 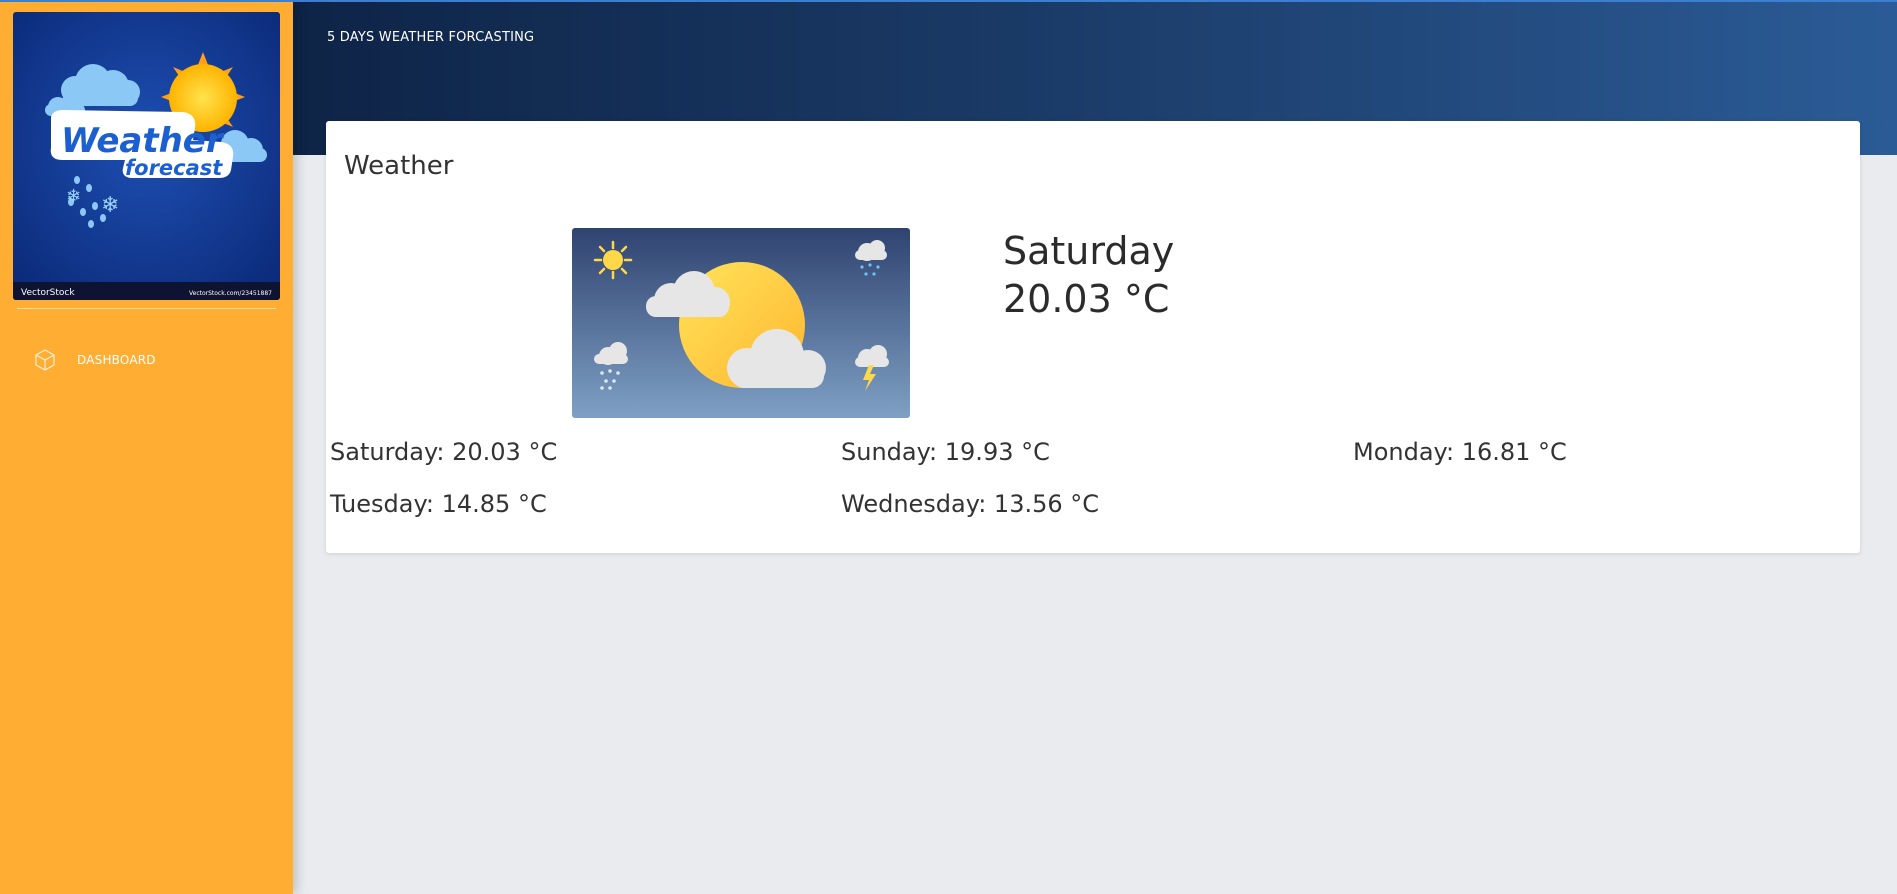 What do you see at coordinates (741, 323) in the screenshot?
I see `weather-illustration` at bounding box center [741, 323].